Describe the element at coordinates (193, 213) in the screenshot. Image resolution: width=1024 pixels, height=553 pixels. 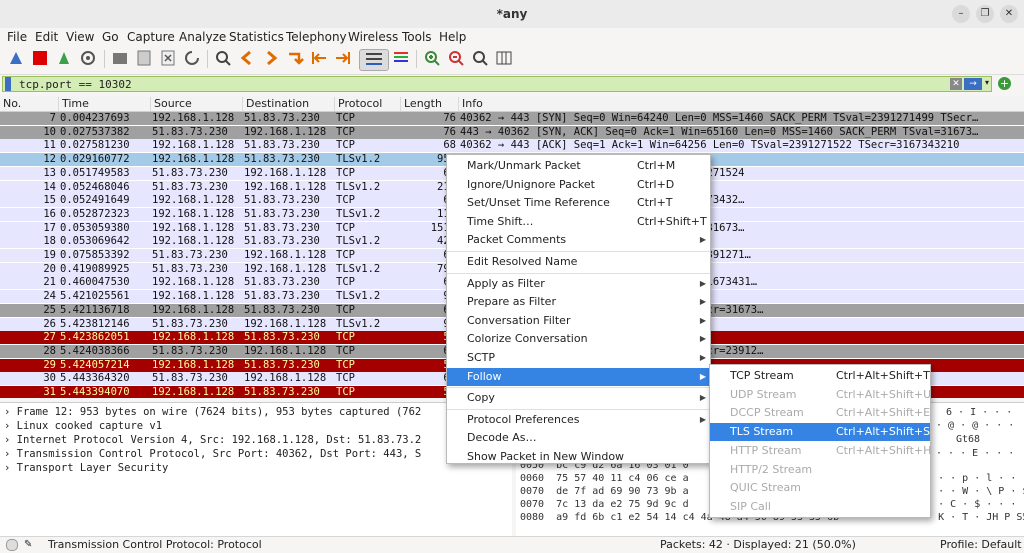
I see `packet-cell-src: 192.168.1.128` at that location.